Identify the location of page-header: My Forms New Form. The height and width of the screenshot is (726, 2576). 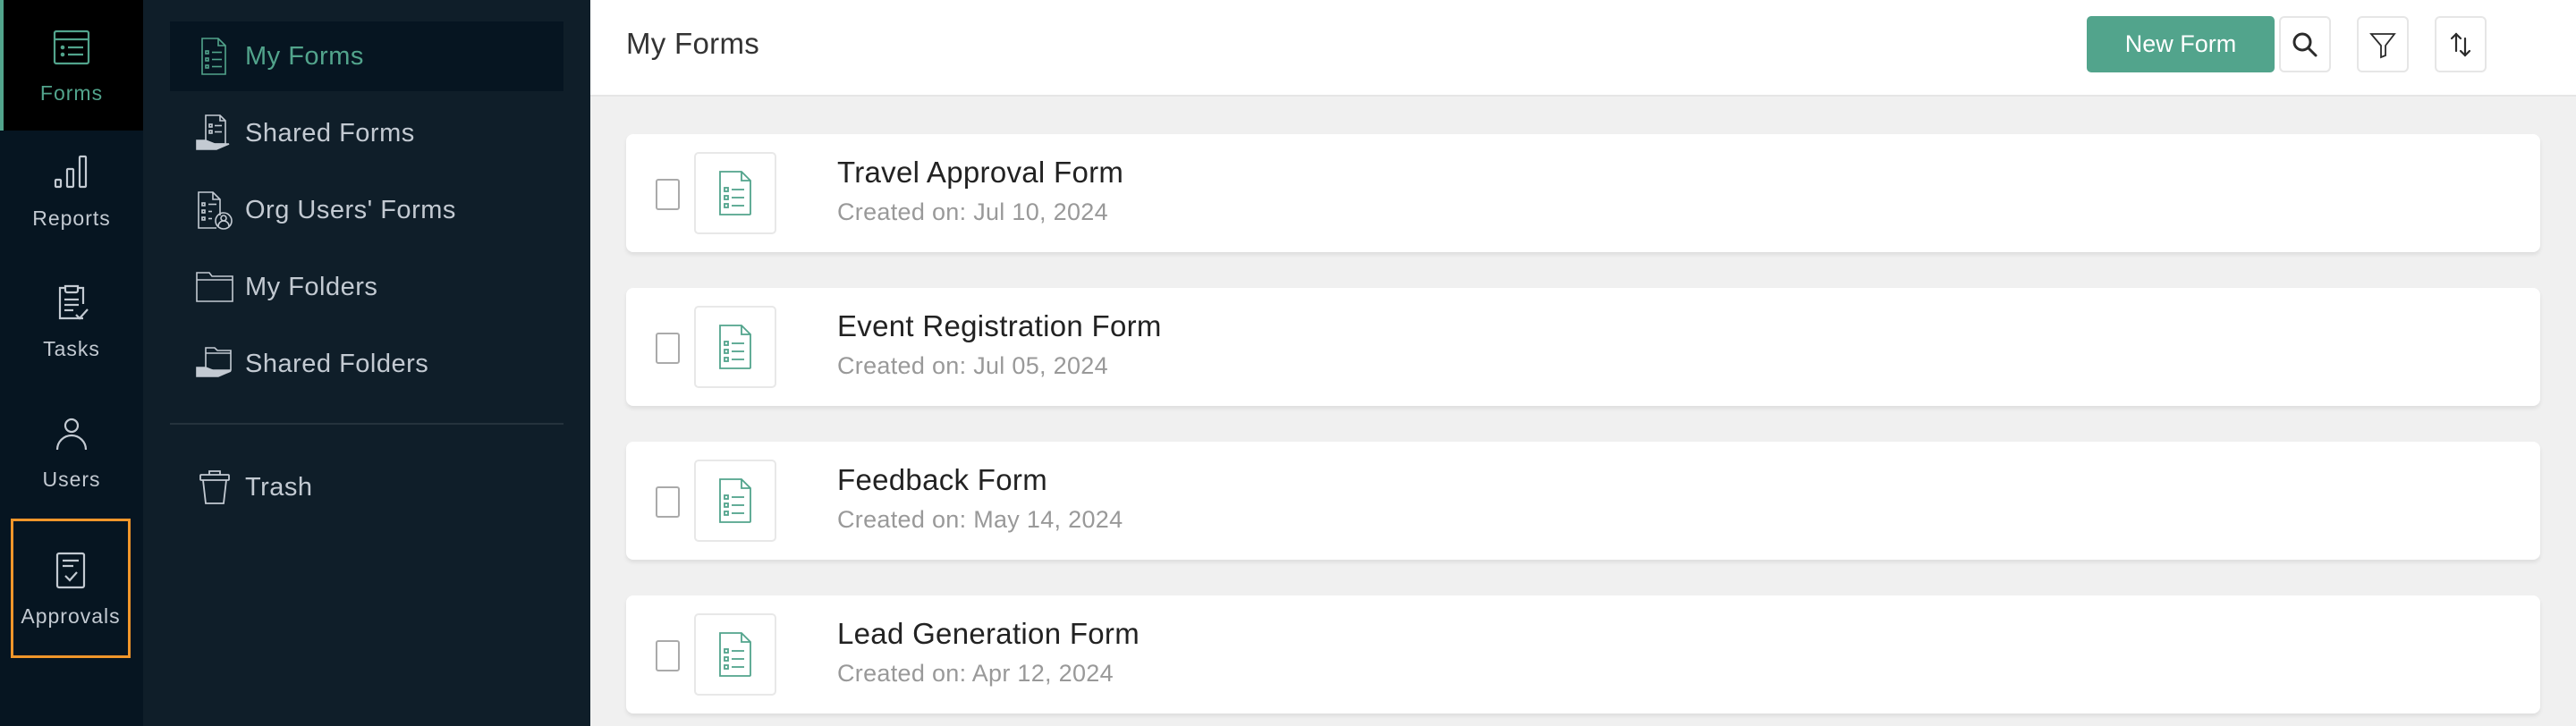
(1583, 48).